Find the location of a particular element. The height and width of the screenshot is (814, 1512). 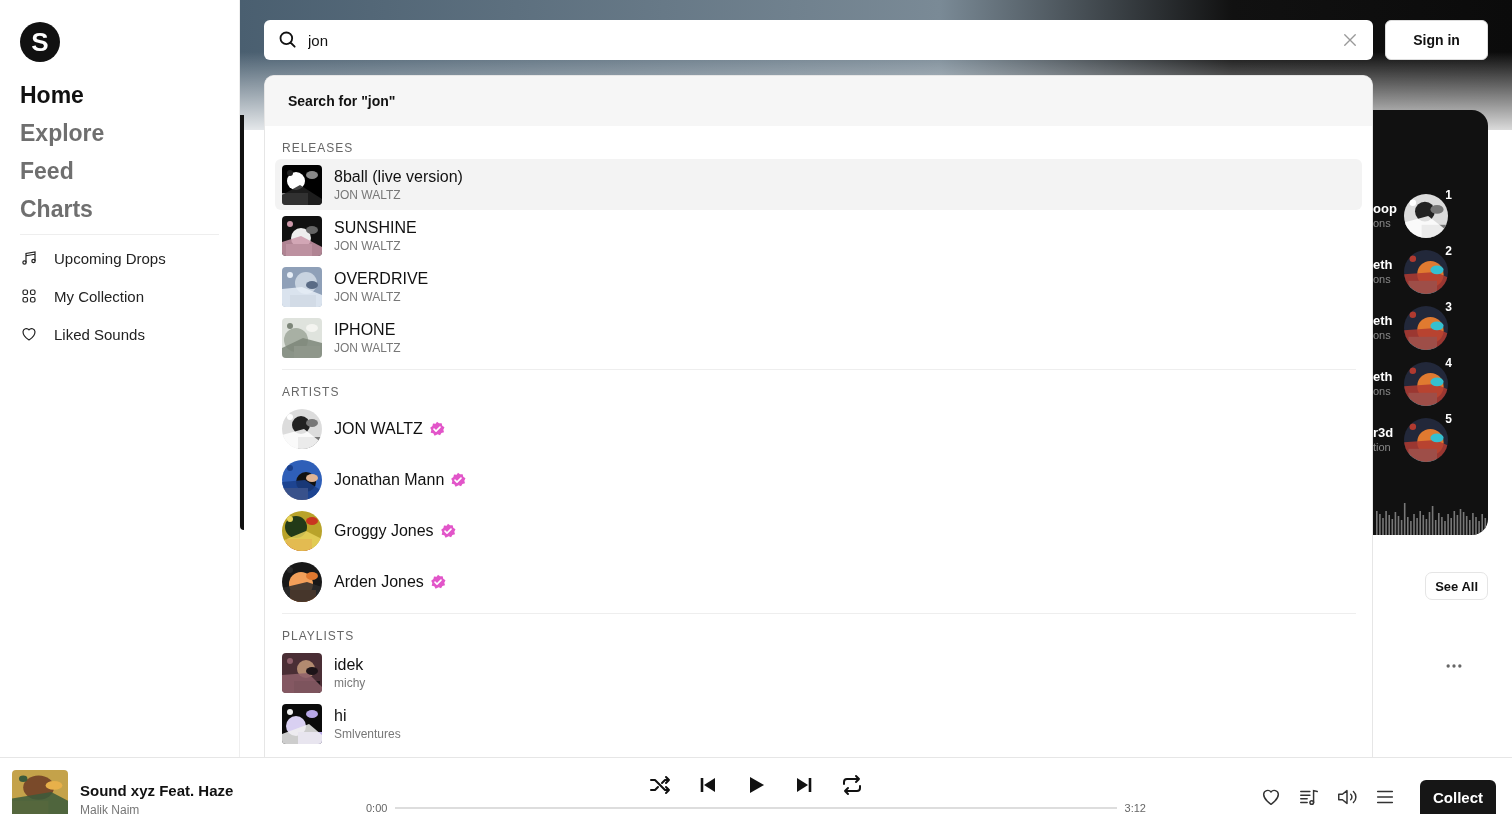

chart-title: r3d is located at coordinates (1384, 433).